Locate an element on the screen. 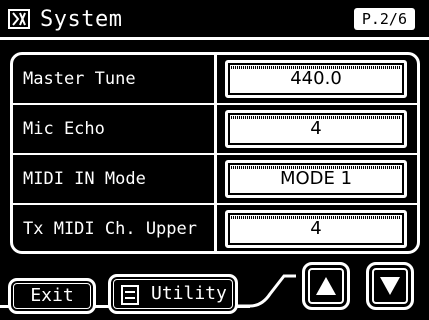  page-indicator: P.2/6 is located at coordinates (384, 19).